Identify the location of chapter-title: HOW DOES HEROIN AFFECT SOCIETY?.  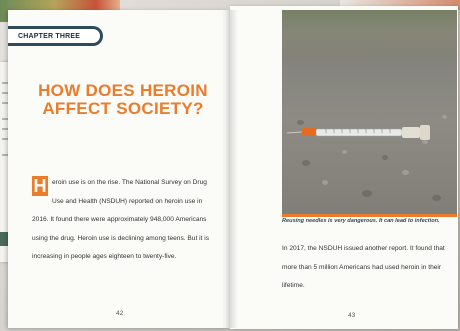
(123, 99).